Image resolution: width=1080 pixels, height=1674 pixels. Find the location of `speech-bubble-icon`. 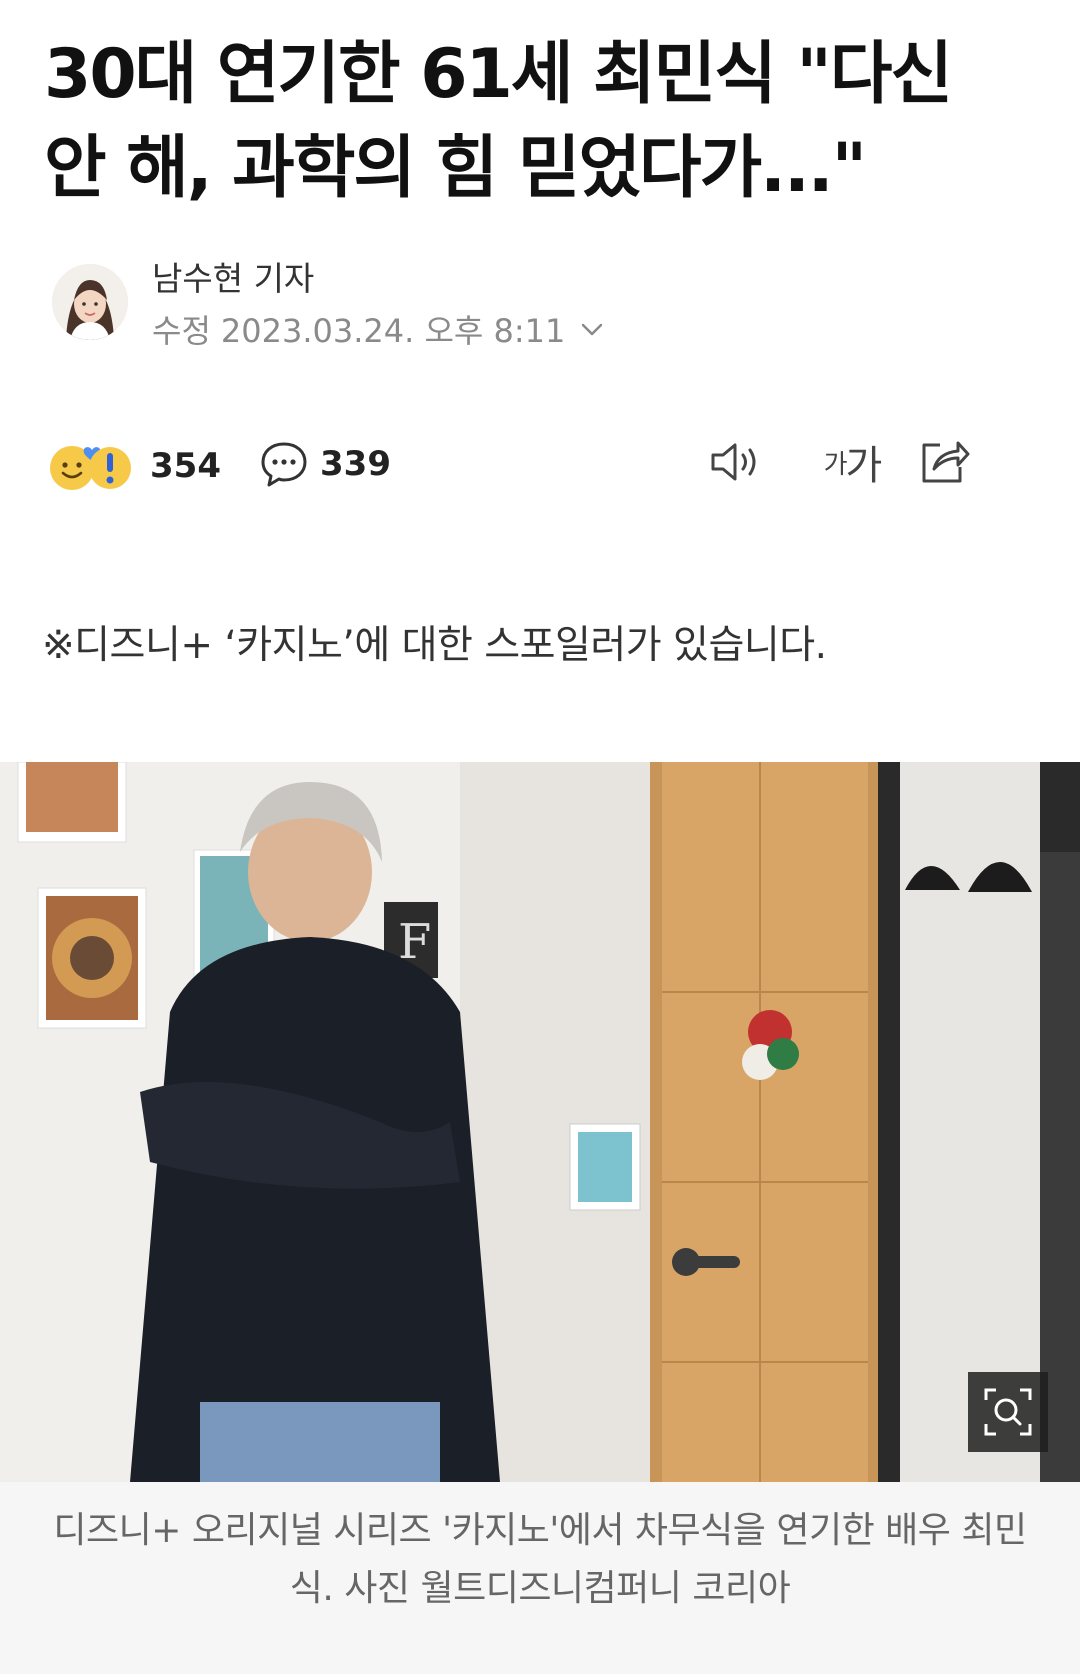

speech-bubble-icon is located at coordinates (284, 464).